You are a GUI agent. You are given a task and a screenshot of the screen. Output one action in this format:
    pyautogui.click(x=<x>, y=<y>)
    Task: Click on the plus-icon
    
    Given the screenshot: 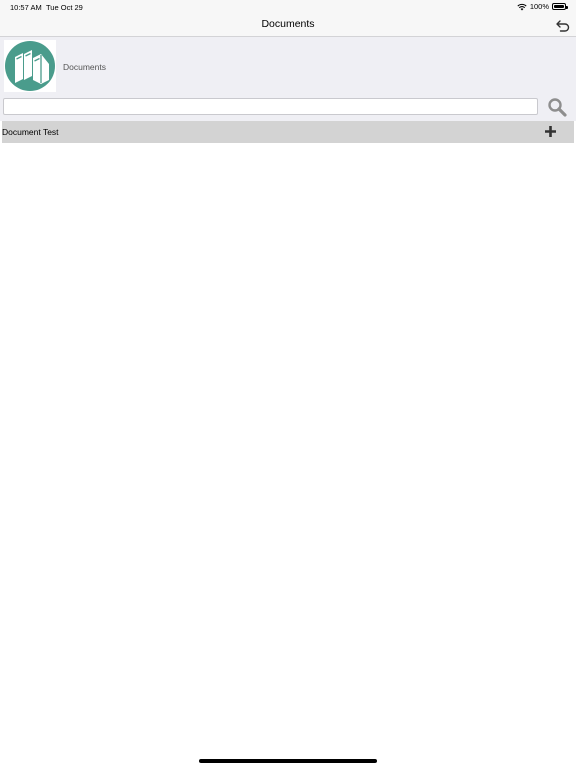 What is the action you would take?
    pyautogui.click(x=550, y=131)
    